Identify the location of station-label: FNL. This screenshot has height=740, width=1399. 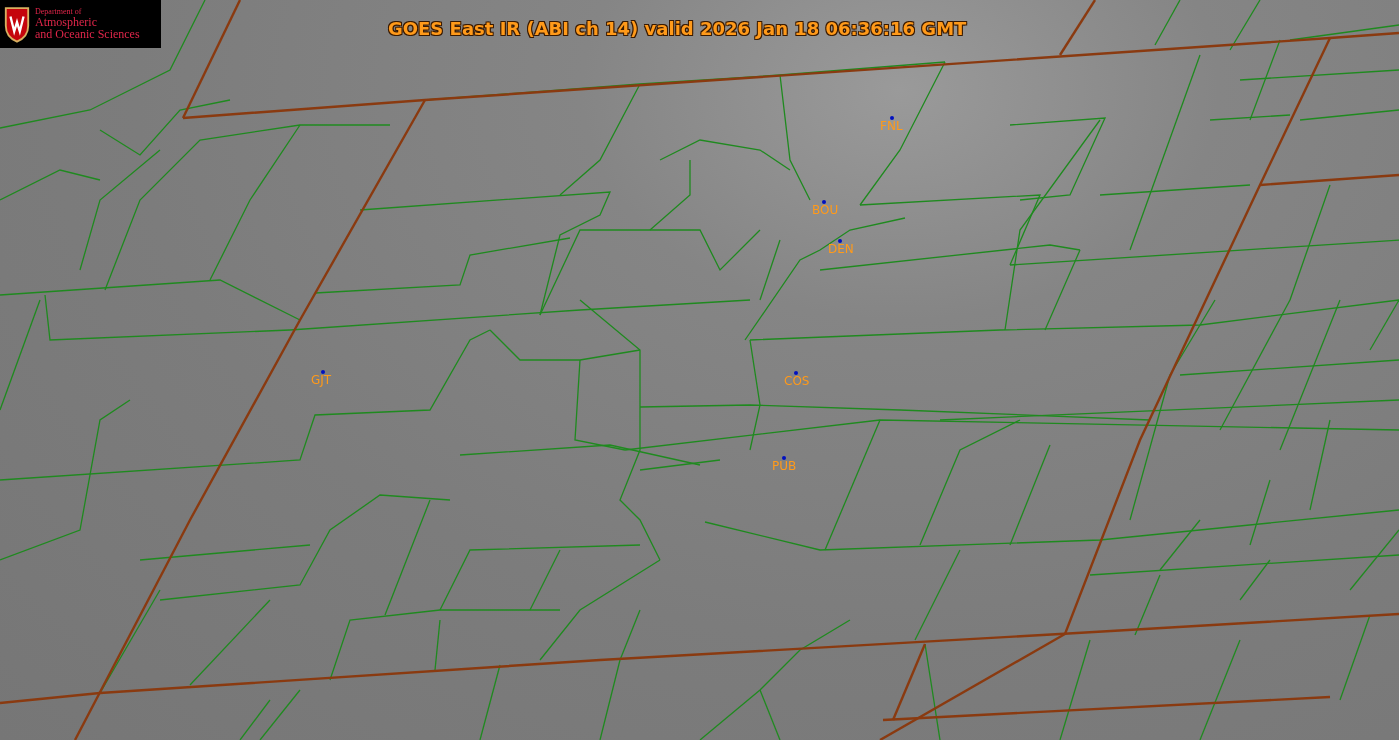
(891, 126).